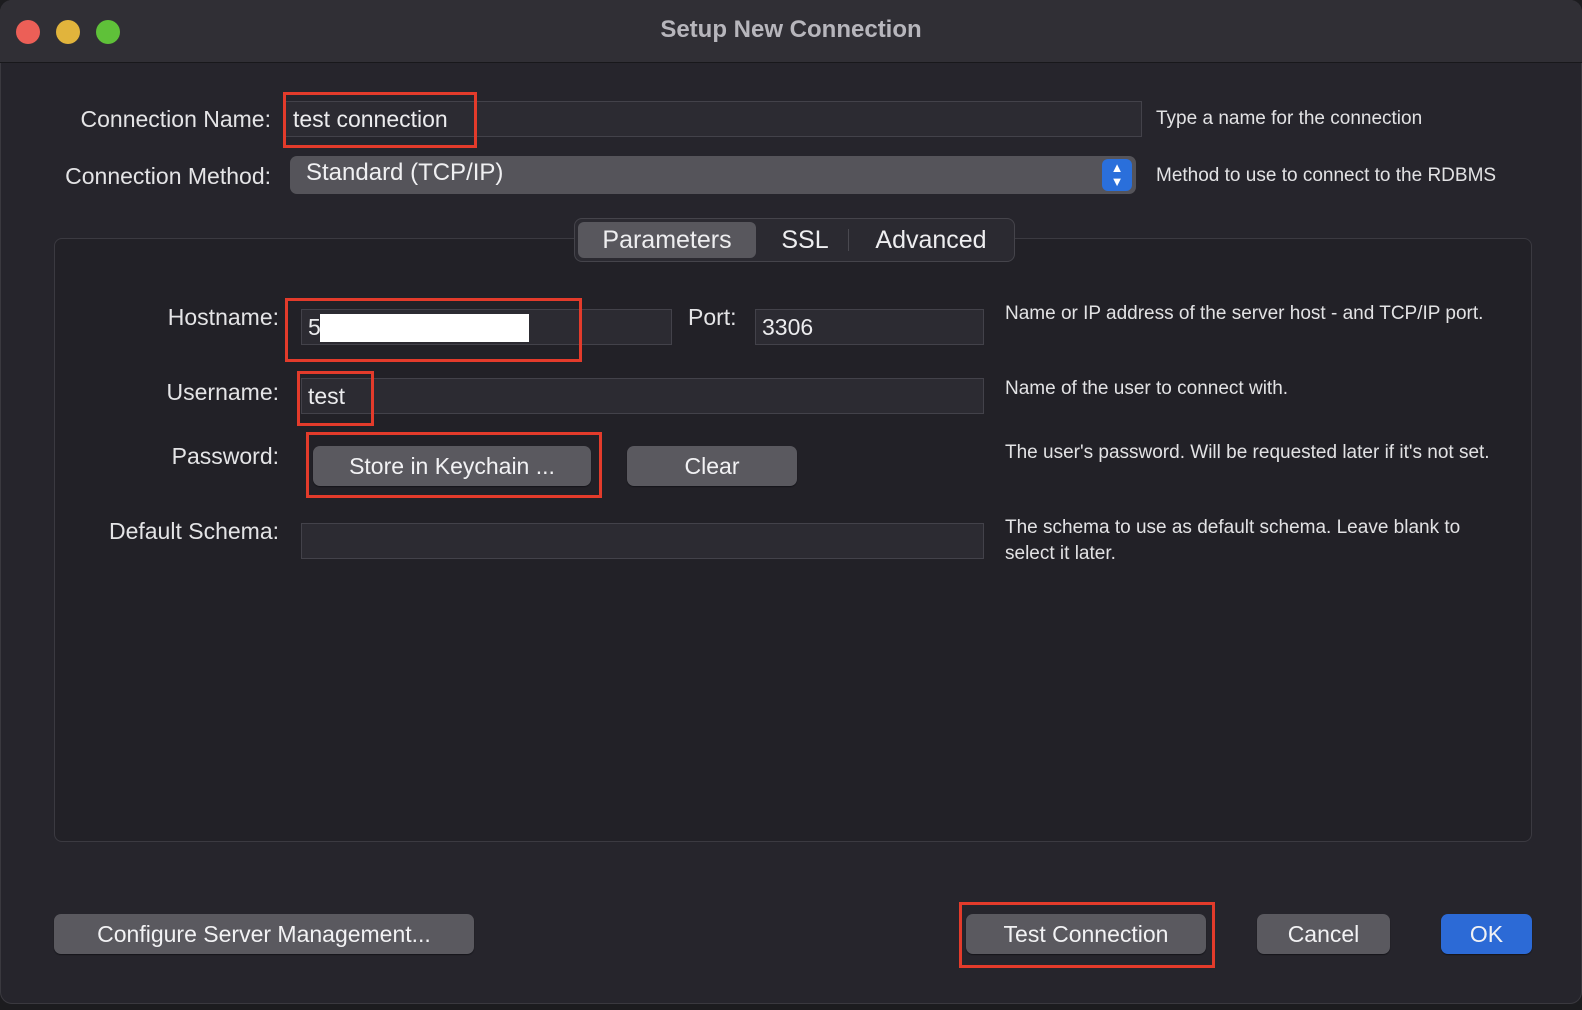 The width and height of the screenshot is (1582, 1010). Describe the element at coordinates (1086, 934) in the screenshot. I see `test-connection-button: Test Connection` at that location.